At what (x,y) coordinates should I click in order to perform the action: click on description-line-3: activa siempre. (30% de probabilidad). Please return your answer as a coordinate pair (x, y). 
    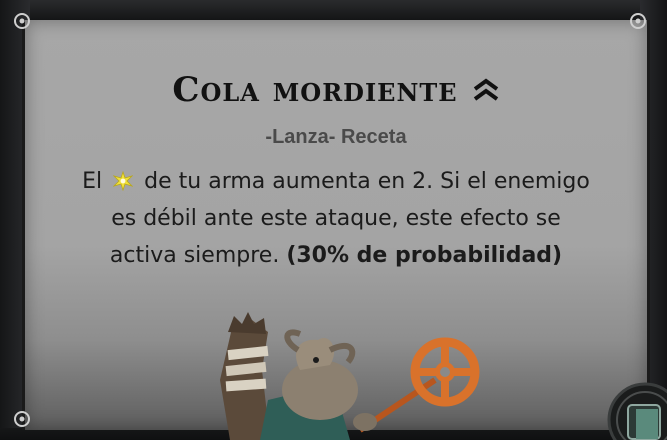
    Looking at the image, I should click on (336, 255).